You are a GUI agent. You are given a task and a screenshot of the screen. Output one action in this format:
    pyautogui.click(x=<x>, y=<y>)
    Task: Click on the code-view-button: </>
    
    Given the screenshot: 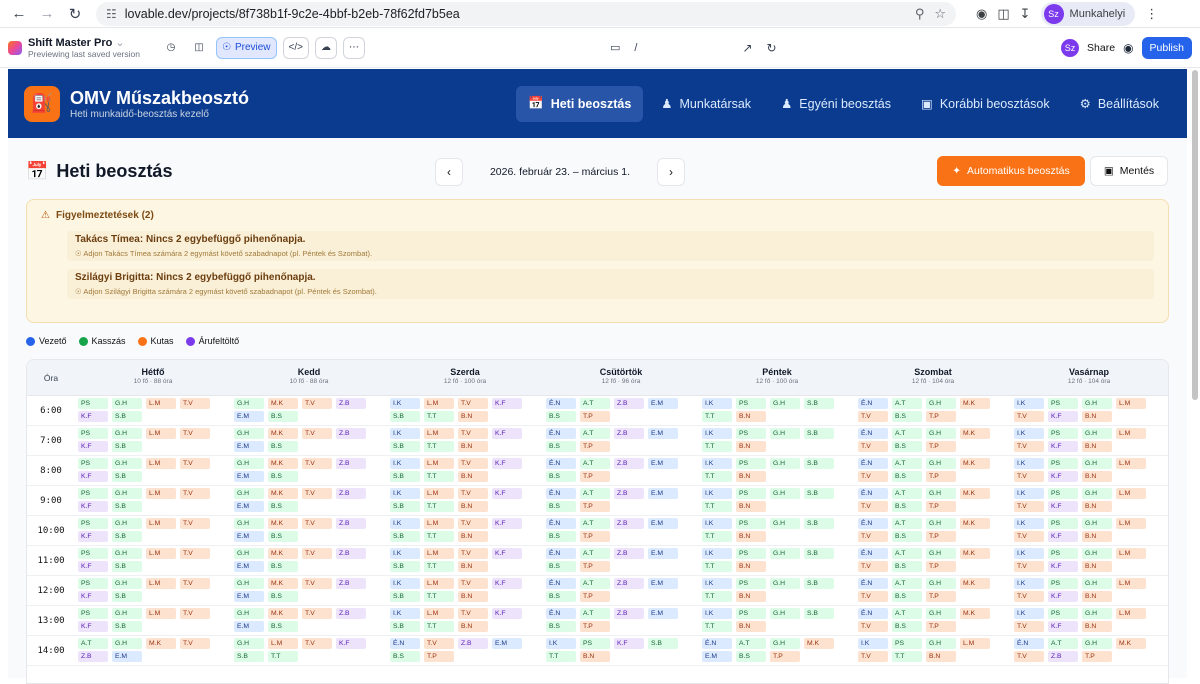 What is the action you would take?
    pyautogui.click(x=295, y=47)
    